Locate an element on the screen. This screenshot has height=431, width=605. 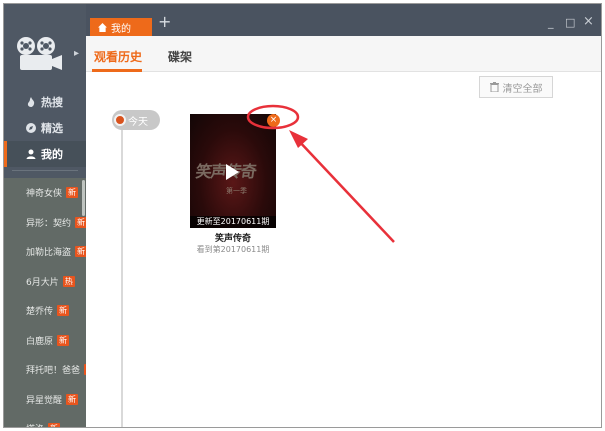
nav-label: 热搜 is located at coordinates (52, 102).